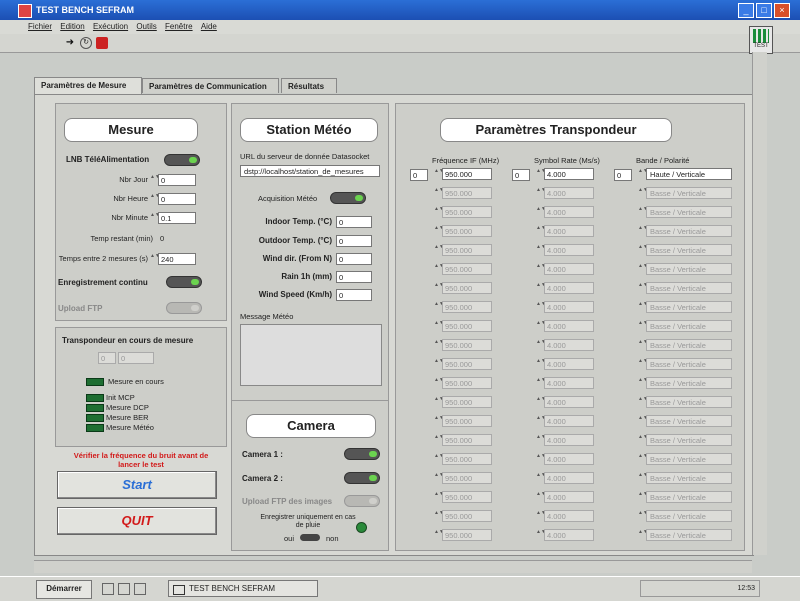 This screenshot has width=800, height=601. What do you see at coordinates (362, 501) in the screenshot?
I see `upload-images-toggle` at bounding box center [362, 501].